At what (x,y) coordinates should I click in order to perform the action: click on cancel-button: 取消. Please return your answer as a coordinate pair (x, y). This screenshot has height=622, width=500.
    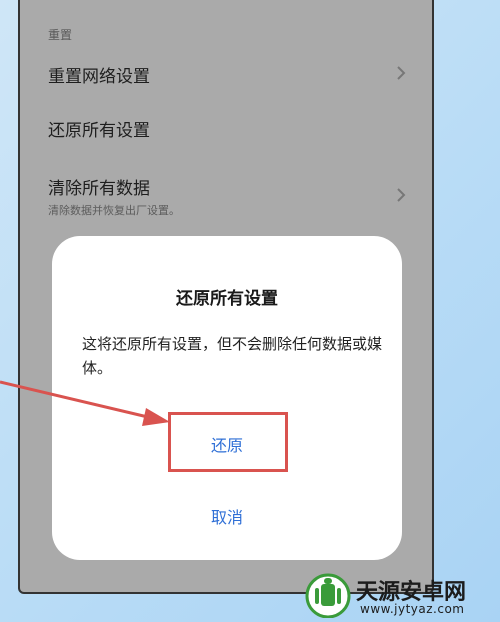
    Looking at the image, I should click on (227, 516).